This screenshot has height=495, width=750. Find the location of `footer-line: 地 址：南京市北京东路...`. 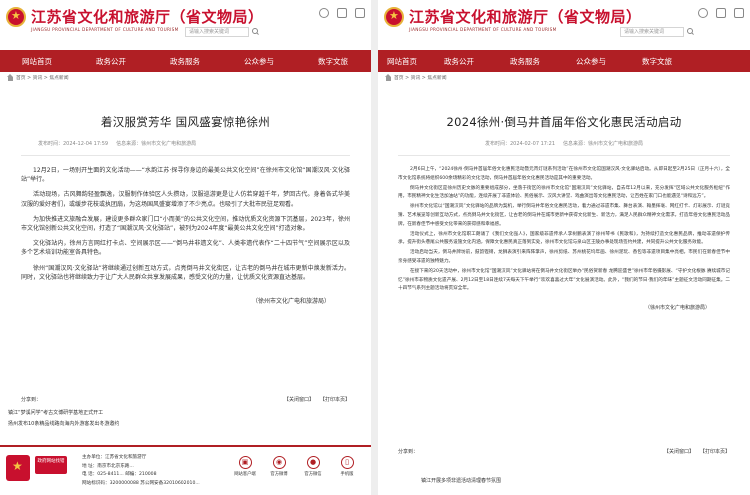

footer-line: 地 址：南京市北京东路... is located at coordinates (108, 466).